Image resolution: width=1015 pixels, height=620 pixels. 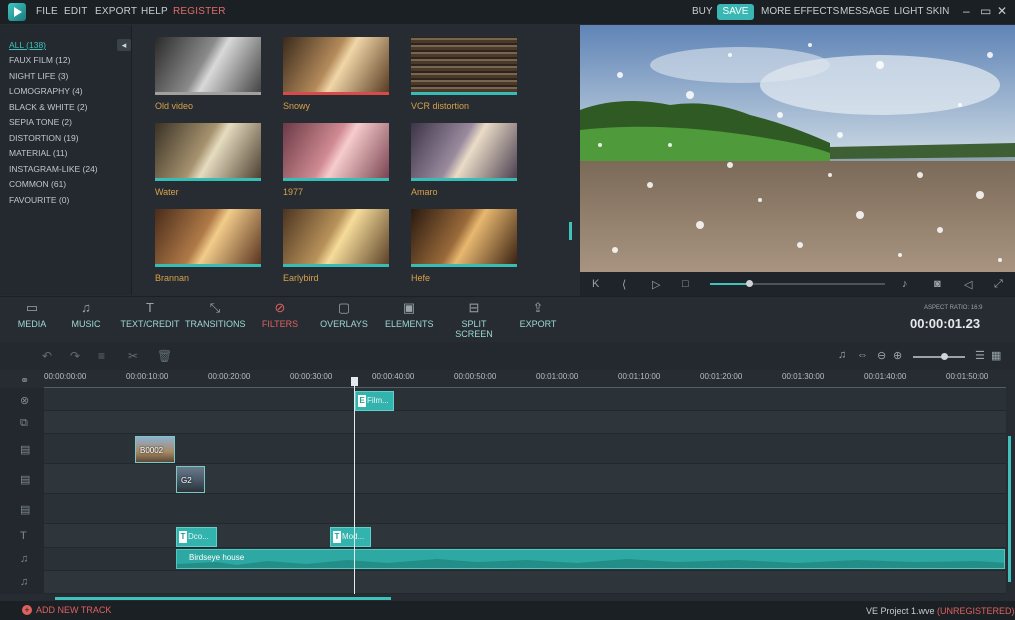 What do you see at coordinates (1009, 509) in the screenshot?
I see `timeline-vertical-scrollbar` at bounding box center [1009, 509].